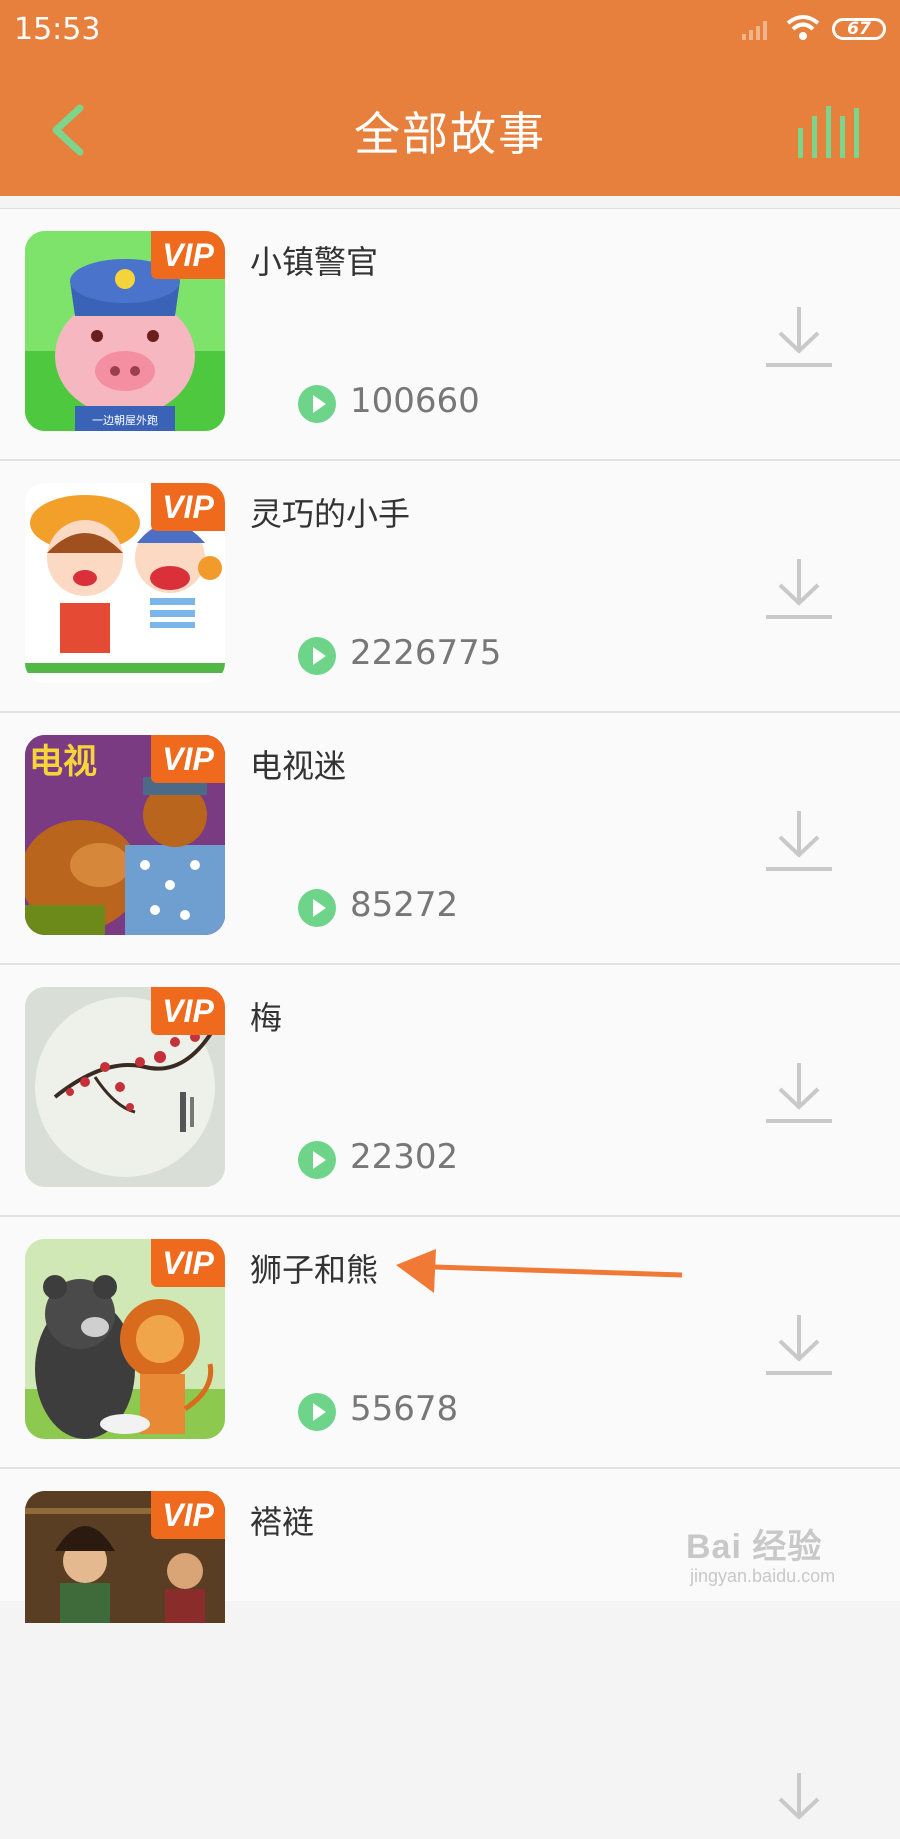 This screenshot has height=1839, width=900. What do you see at coordinates (404, 905) in the screenshot?
I see `play-count: 85272` at bounding box center [404, 905].